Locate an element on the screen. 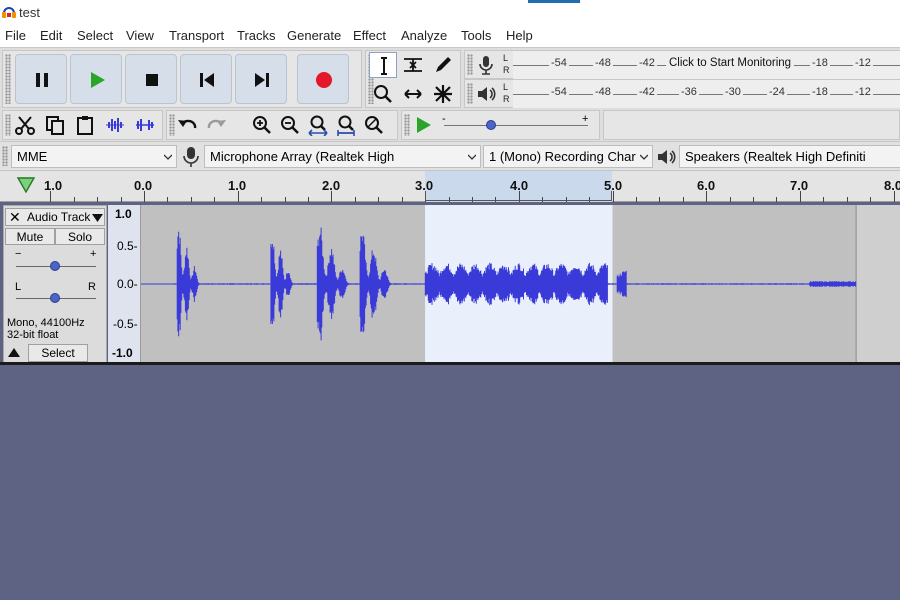 This screenshot has height=600, width=900. copy-button is located at coordinates (55, 125).